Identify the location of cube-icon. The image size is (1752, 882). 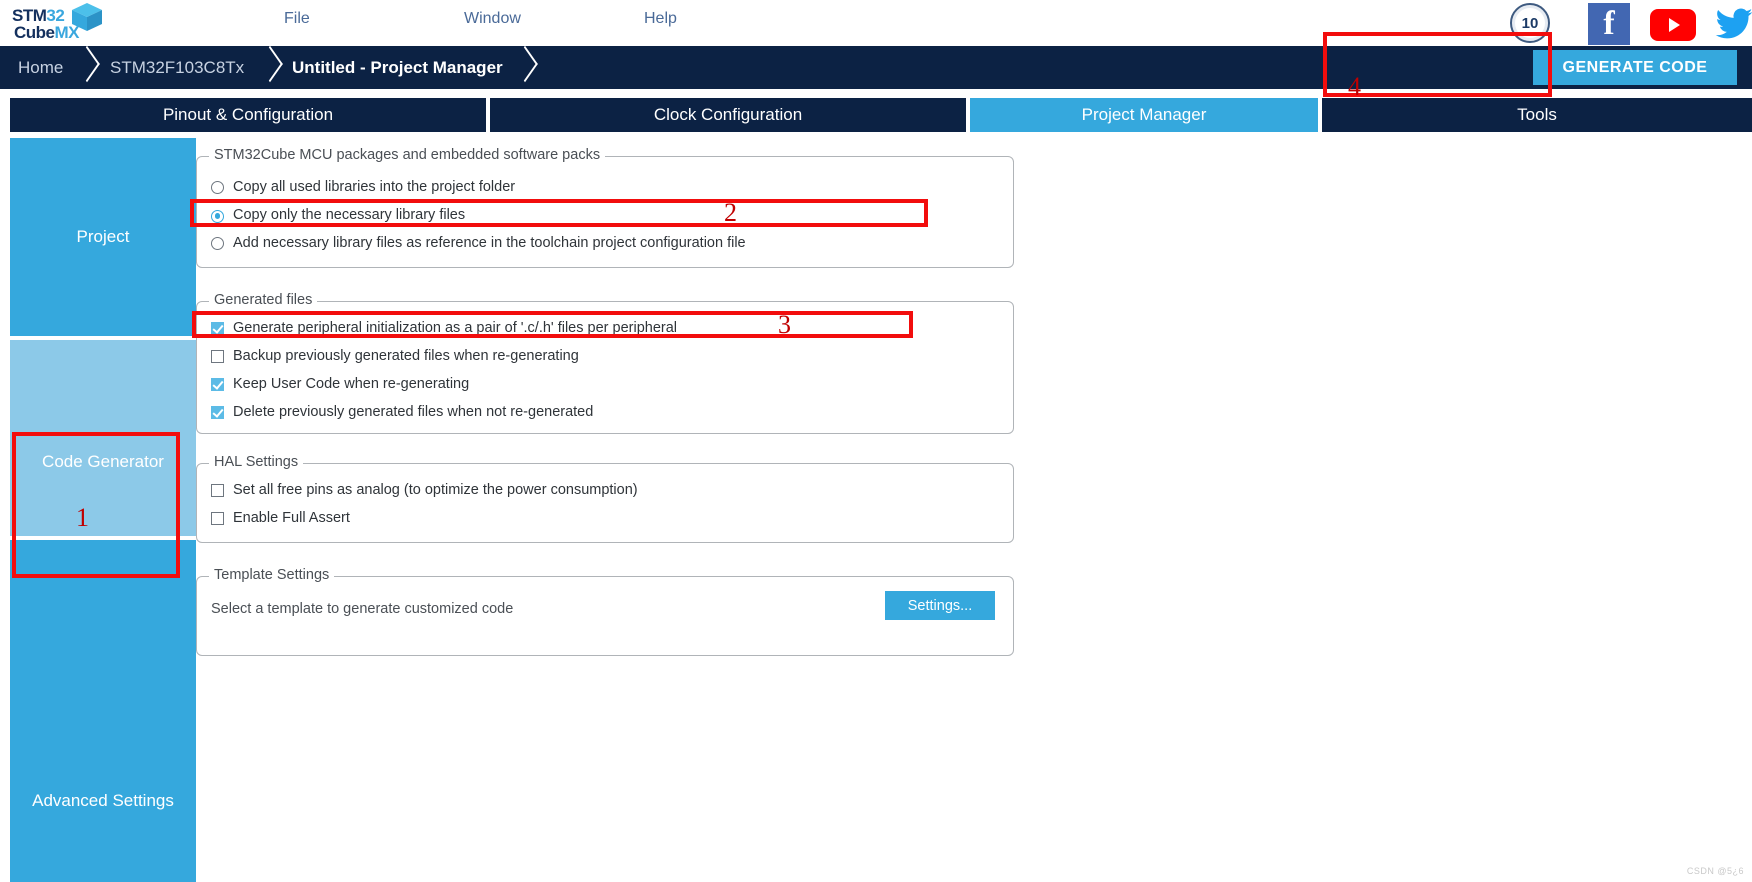
(87, 17).